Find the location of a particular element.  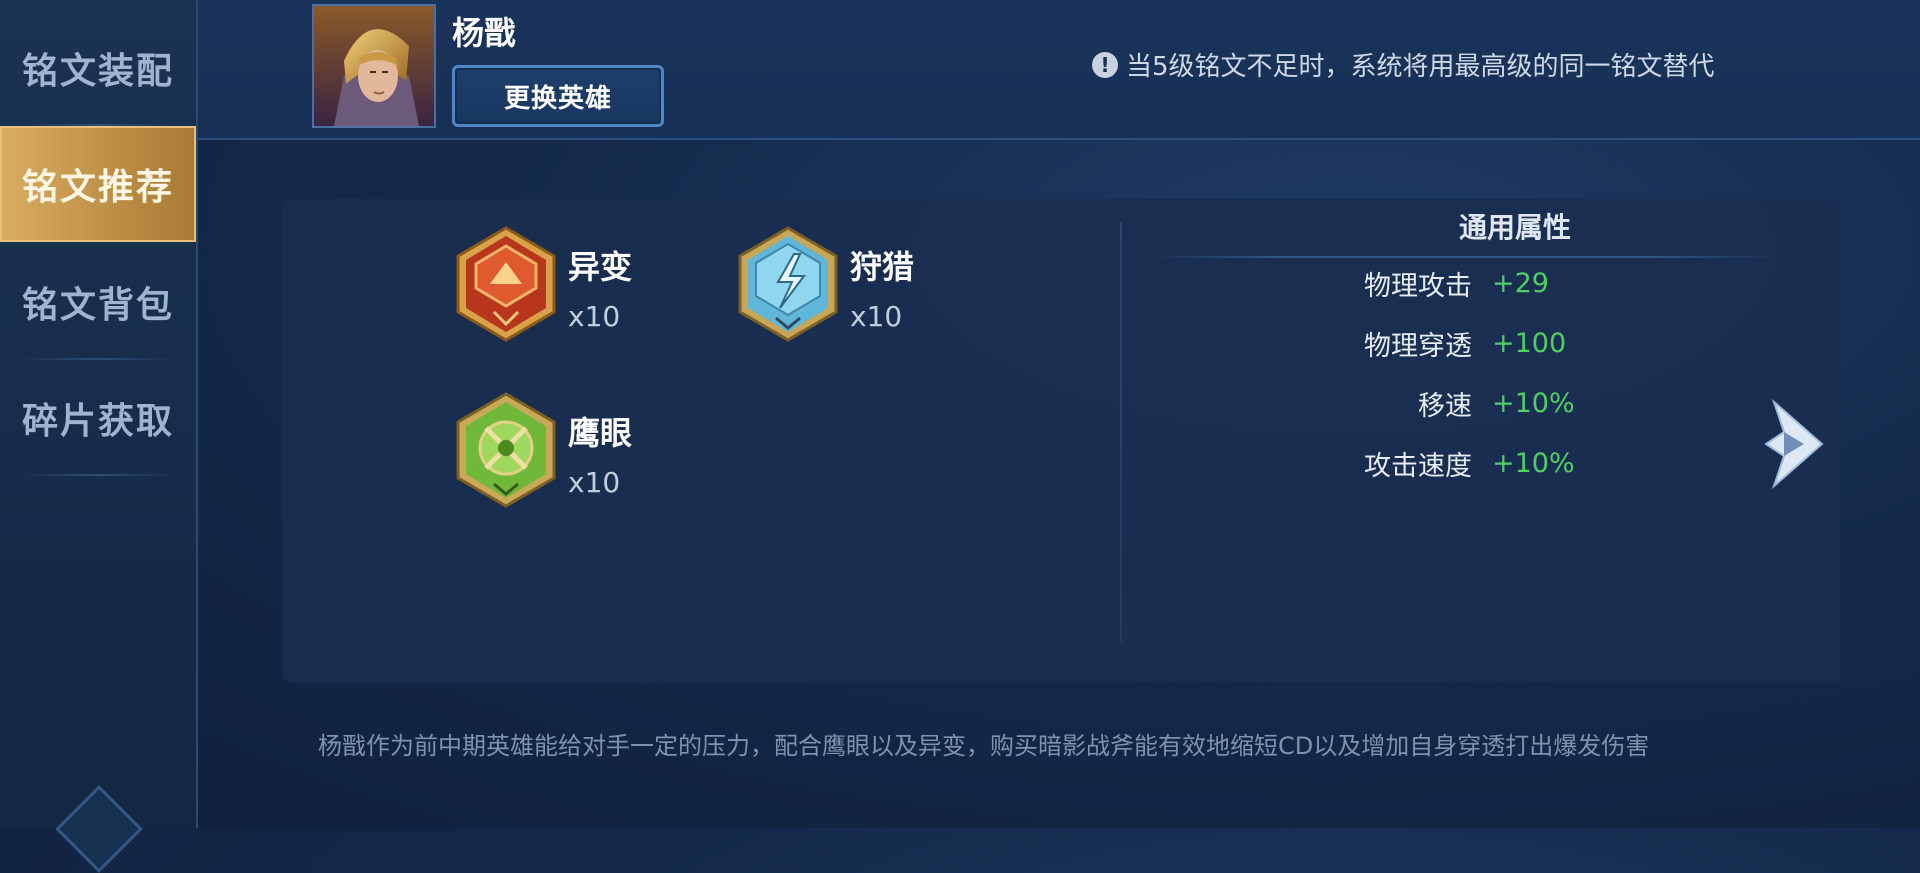

hero-portrait is located at coordinates (374, 66).